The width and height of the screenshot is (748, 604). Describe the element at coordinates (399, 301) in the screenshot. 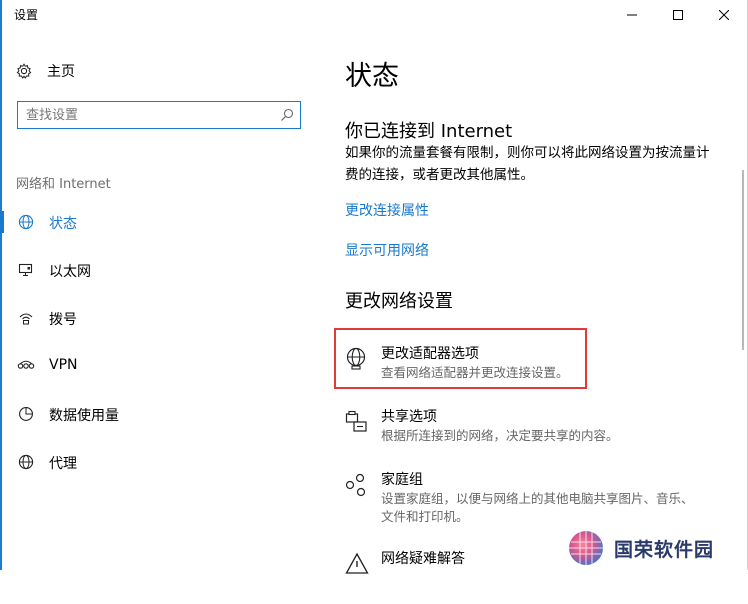

I see `change-settings-heading: 更改网络设置` at that location.